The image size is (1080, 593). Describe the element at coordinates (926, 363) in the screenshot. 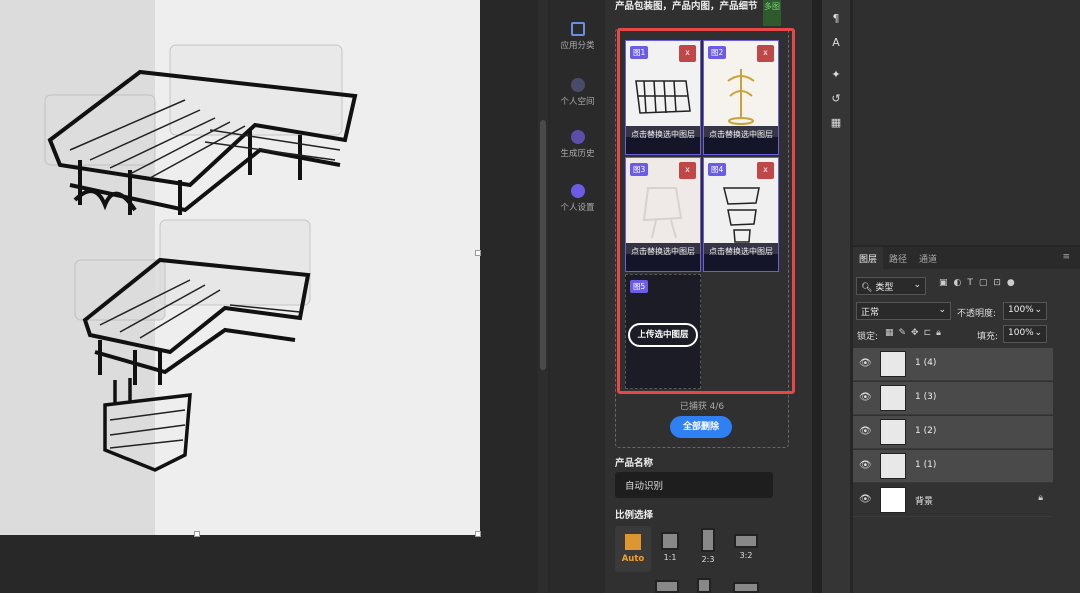

I see `layer-name: 1 (4)` at that location.